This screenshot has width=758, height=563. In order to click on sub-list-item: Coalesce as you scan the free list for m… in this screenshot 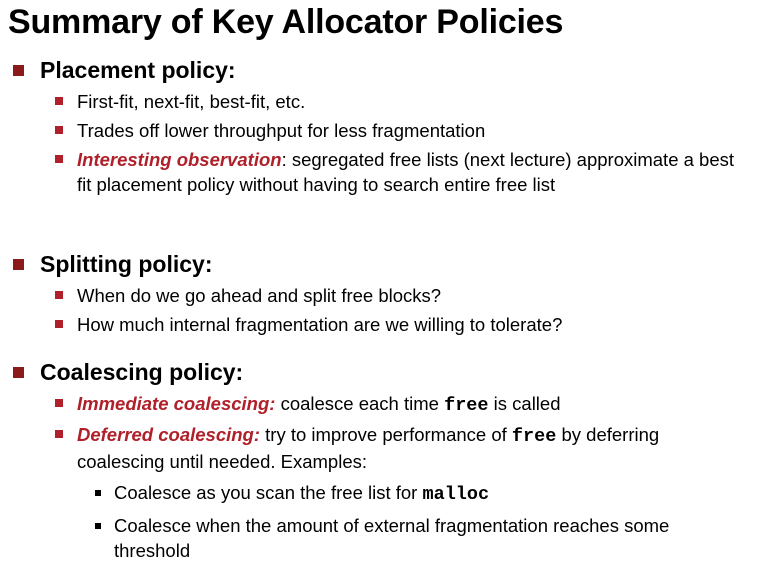, I will do `click(379, 493)`.